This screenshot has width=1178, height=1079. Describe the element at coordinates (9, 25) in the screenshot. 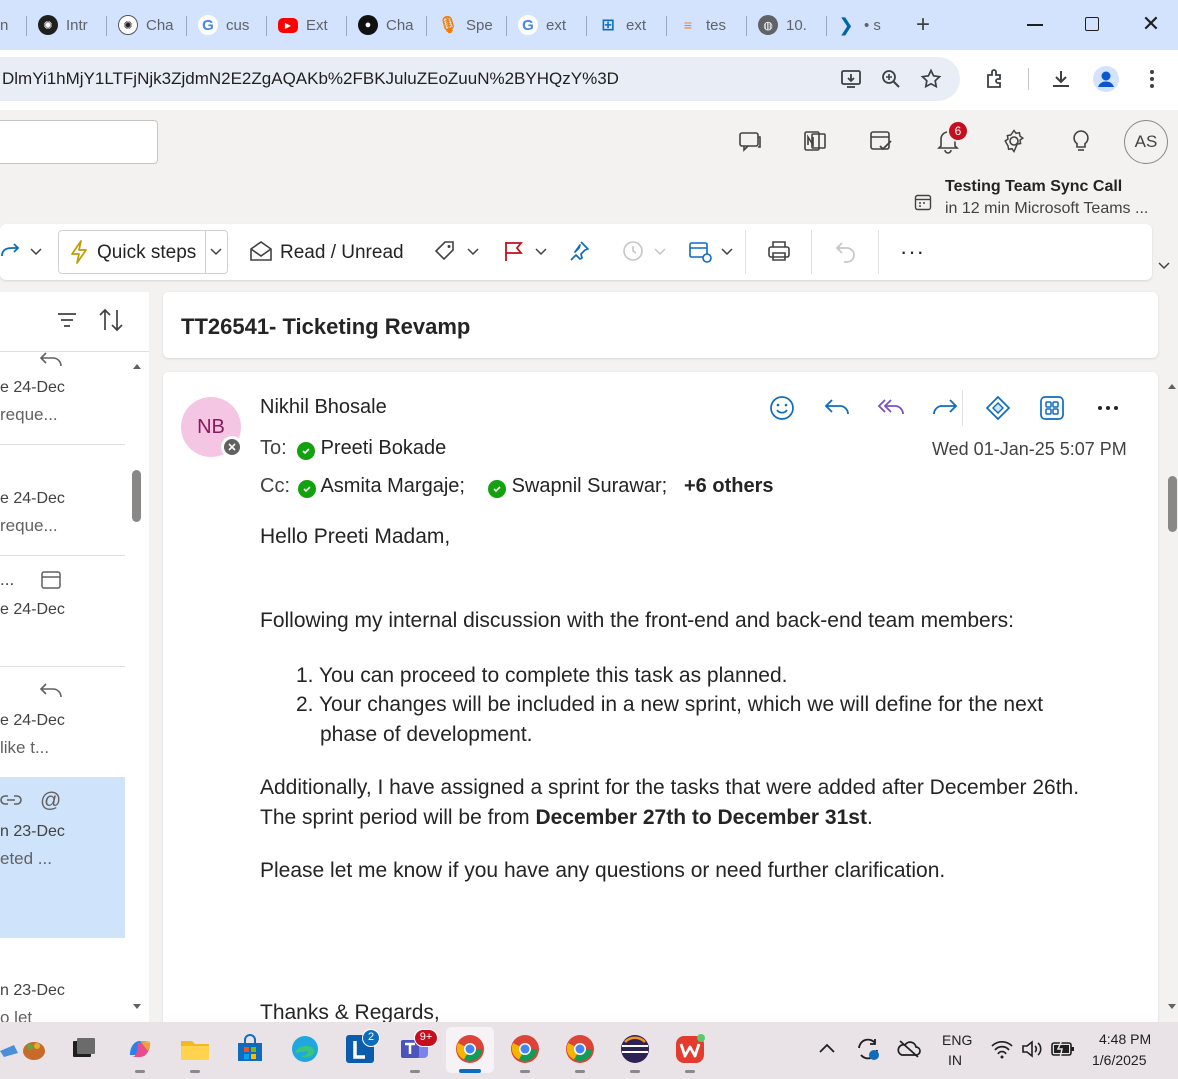

I see `browser-tab: n` at that location.